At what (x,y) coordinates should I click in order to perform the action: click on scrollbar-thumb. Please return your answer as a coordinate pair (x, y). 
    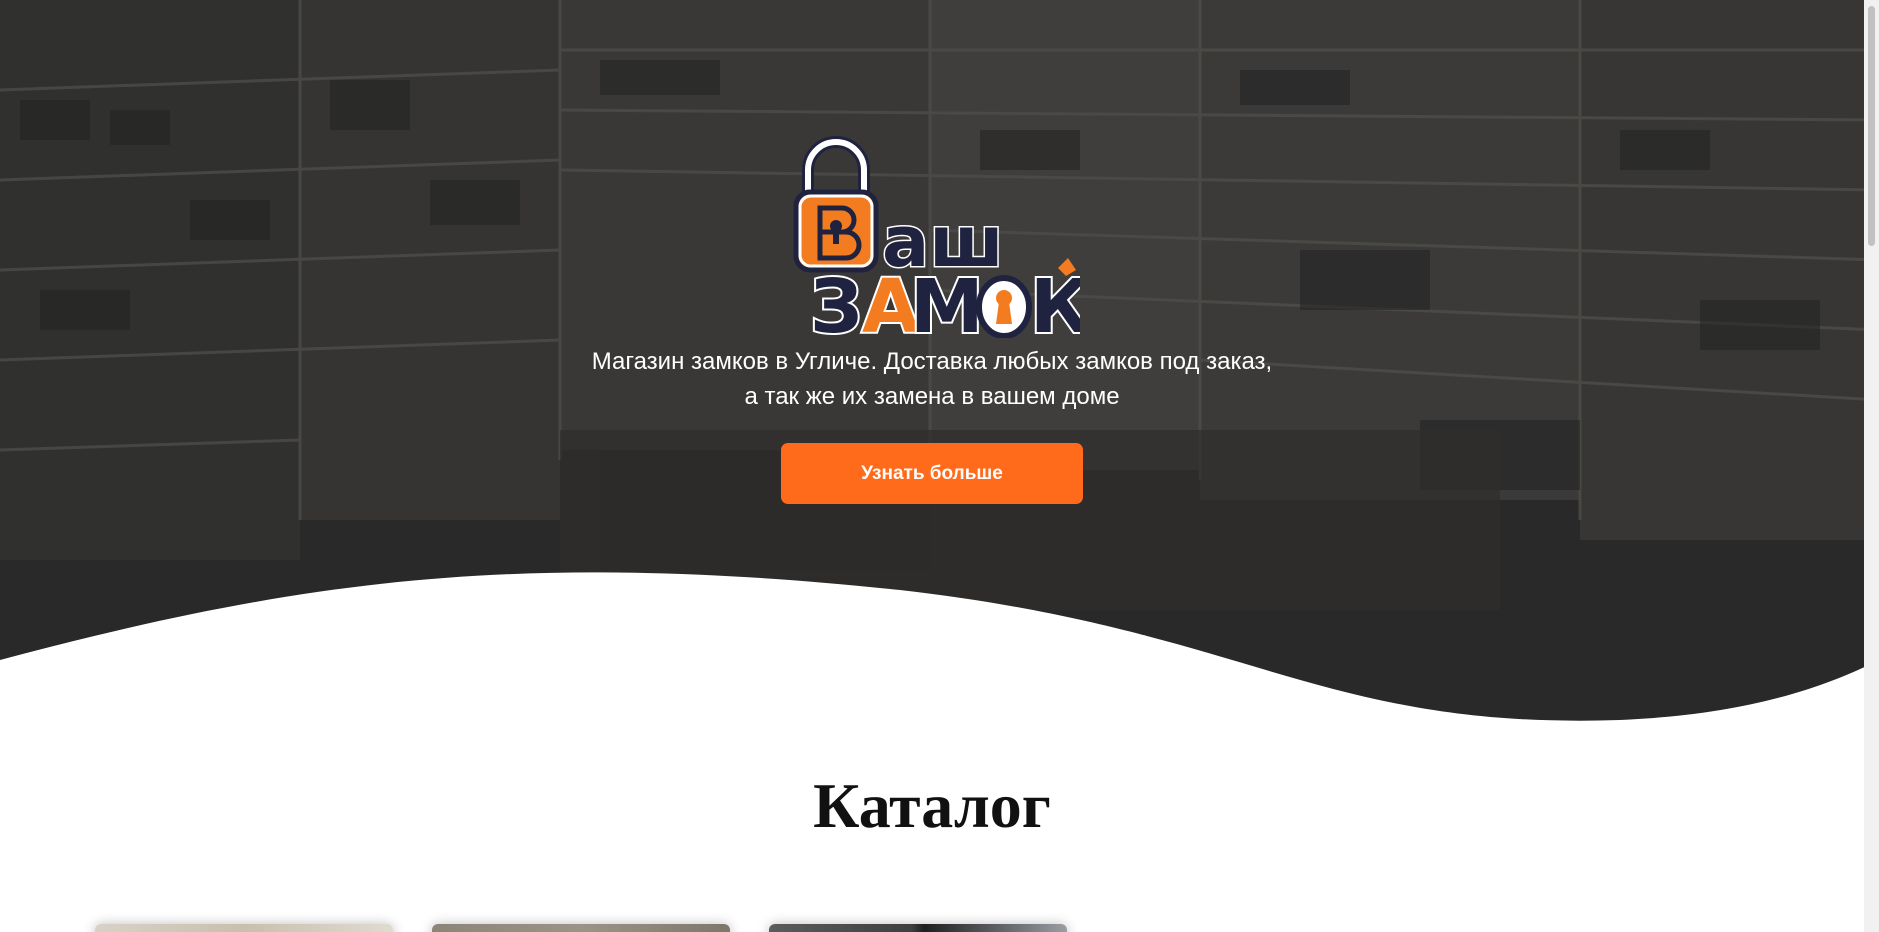
    Looking at the image, I should click on (1871, 126).